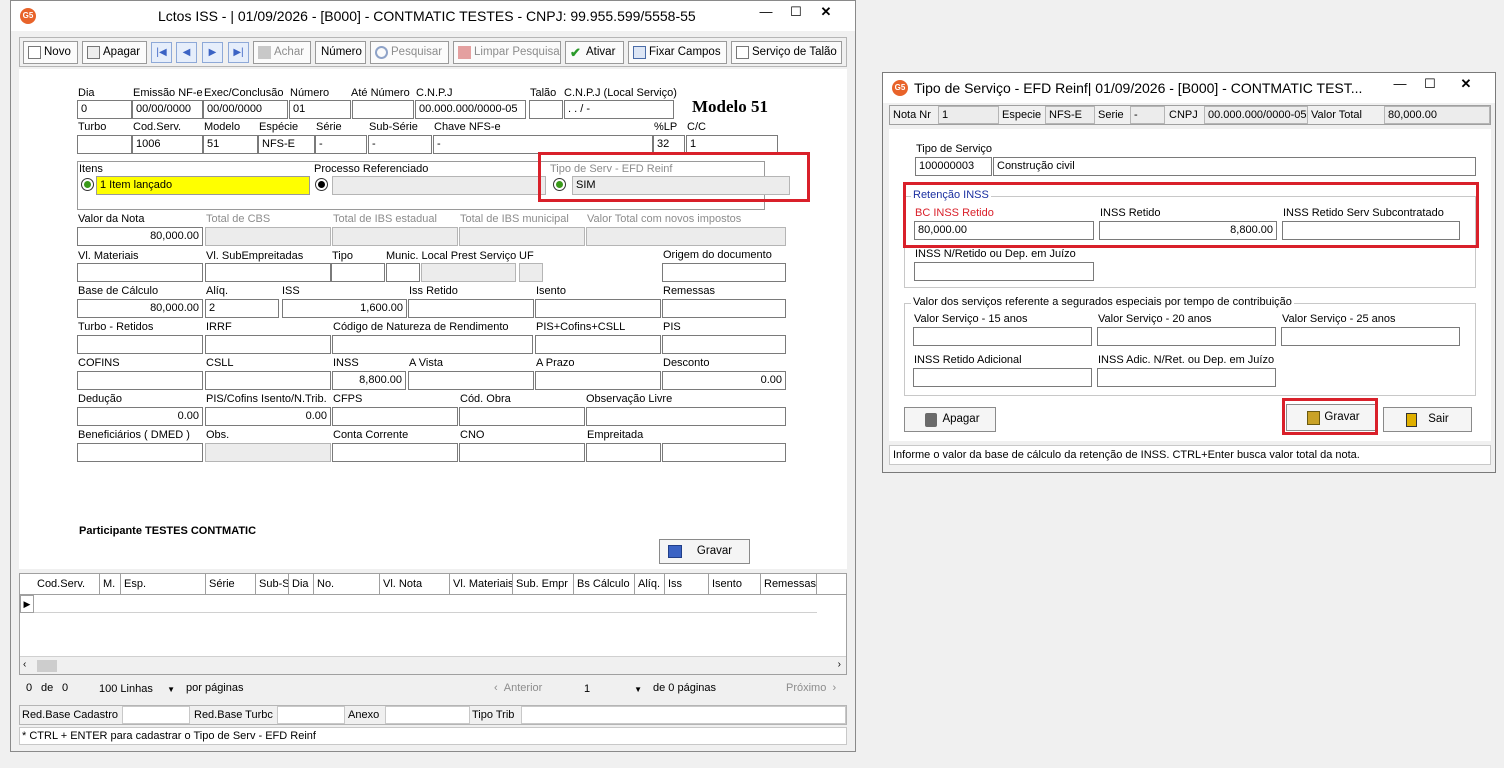 This screenshot has width=1504, height=768. What do you see at coordinates (268, 272) in the screenshot?
I see `vl-sub-field` at bounding box center [268, 272].